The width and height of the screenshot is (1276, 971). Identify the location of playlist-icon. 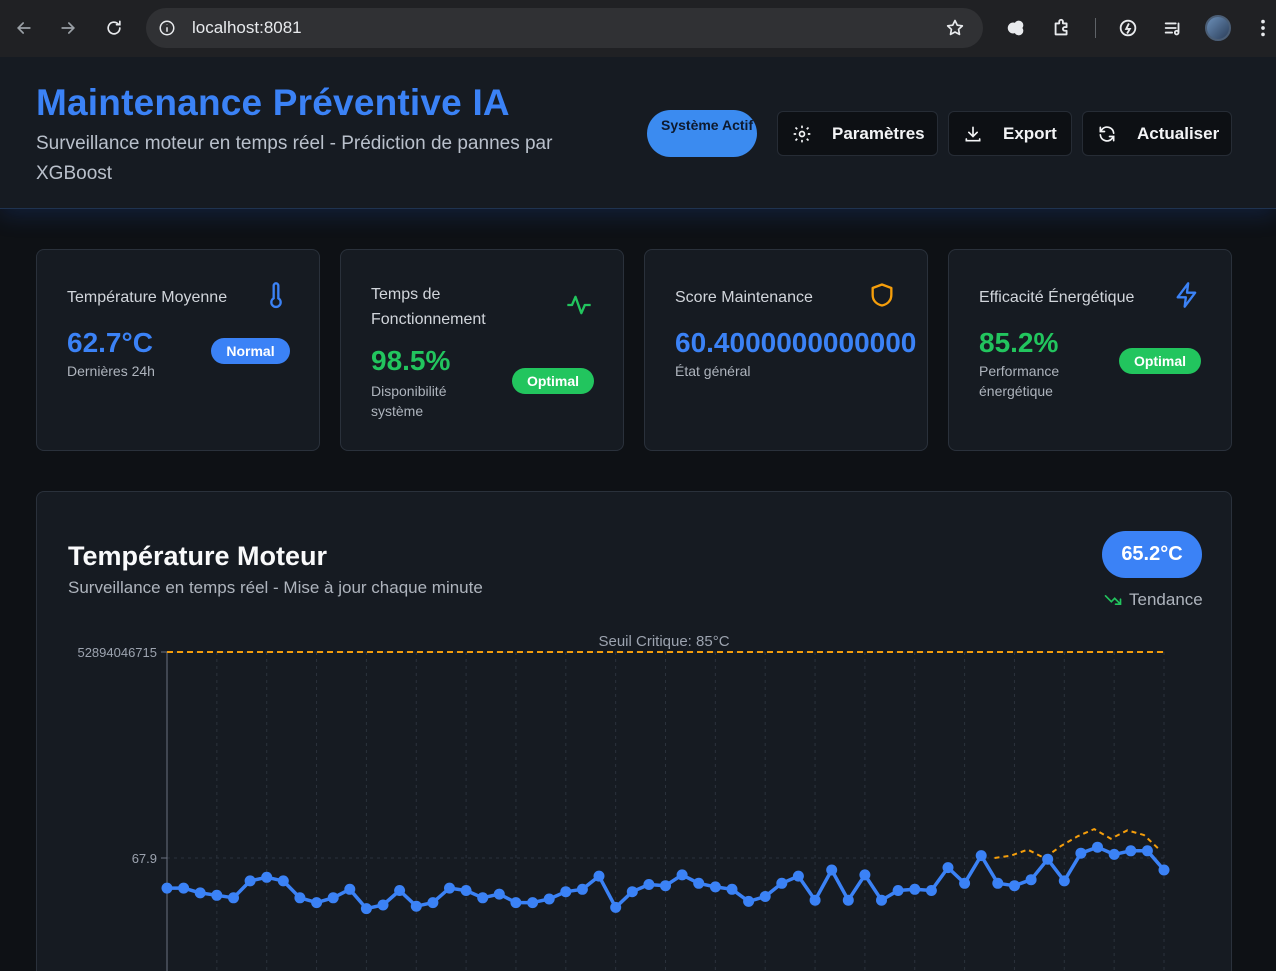
(1172, 29).